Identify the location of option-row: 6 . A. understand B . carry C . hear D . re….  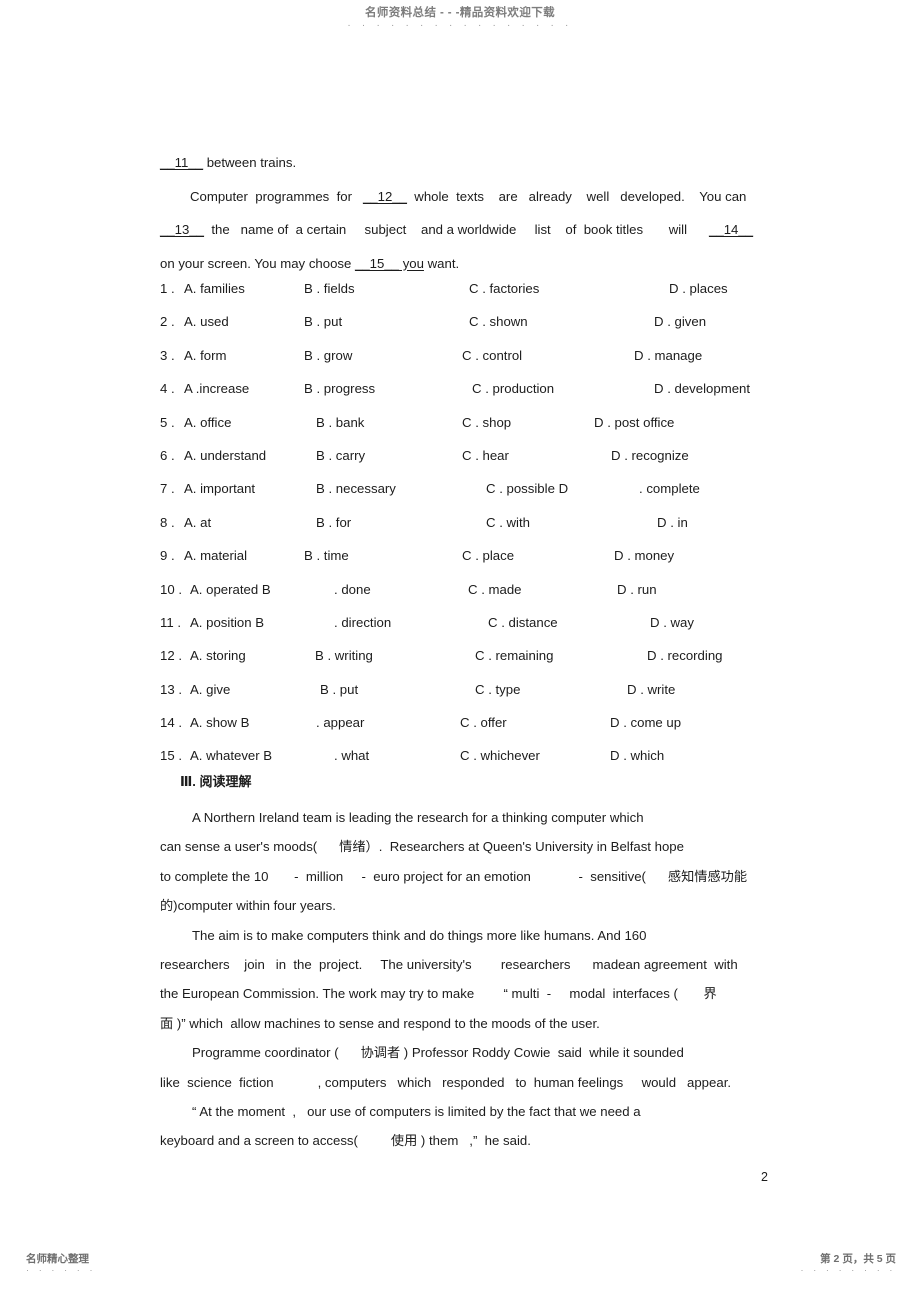
(470, 455).